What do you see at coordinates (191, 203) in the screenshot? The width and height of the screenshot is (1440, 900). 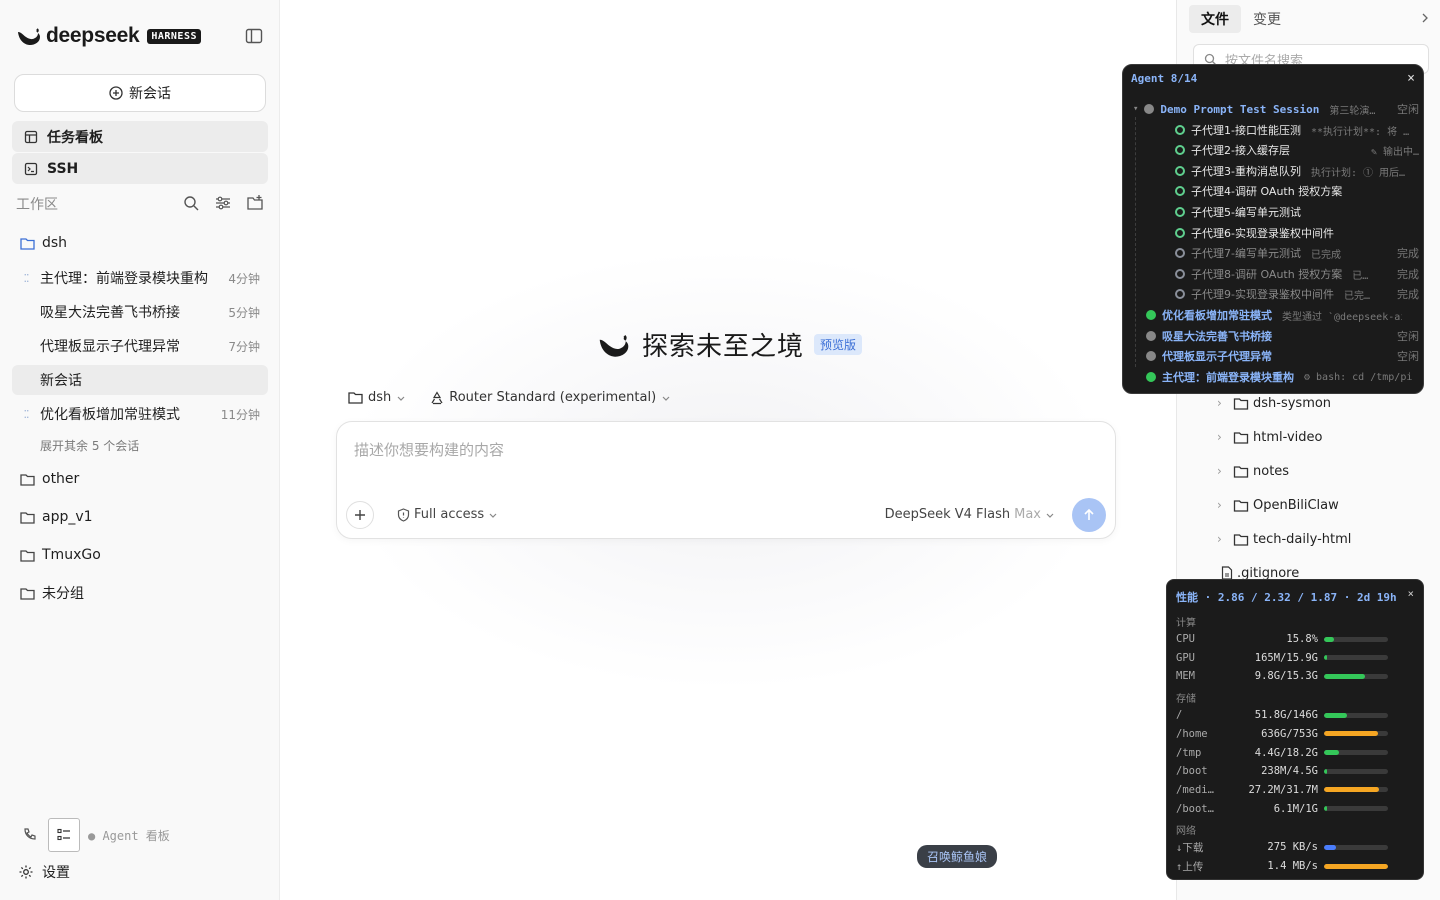 I see `search-icon` at bounding box center [191, 203].